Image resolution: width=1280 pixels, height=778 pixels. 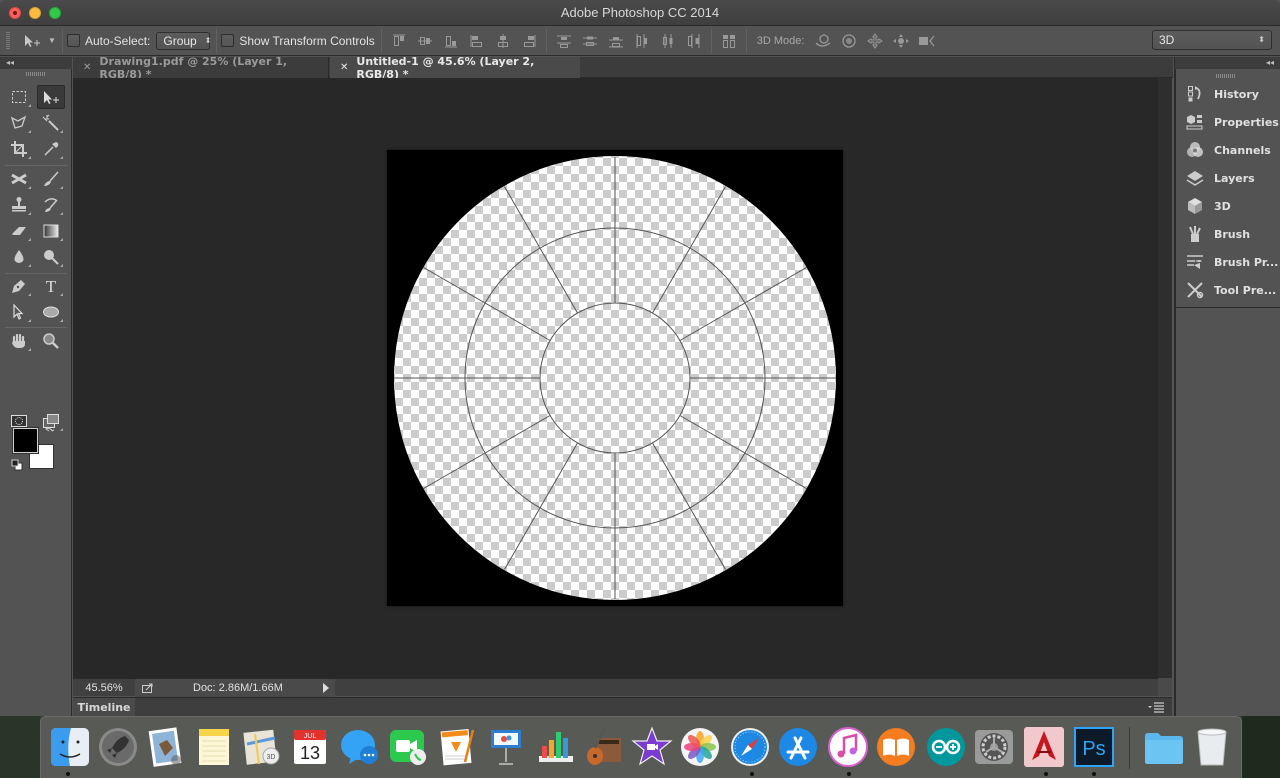 I want to click on dock-notes, so click(x=214, y=747).